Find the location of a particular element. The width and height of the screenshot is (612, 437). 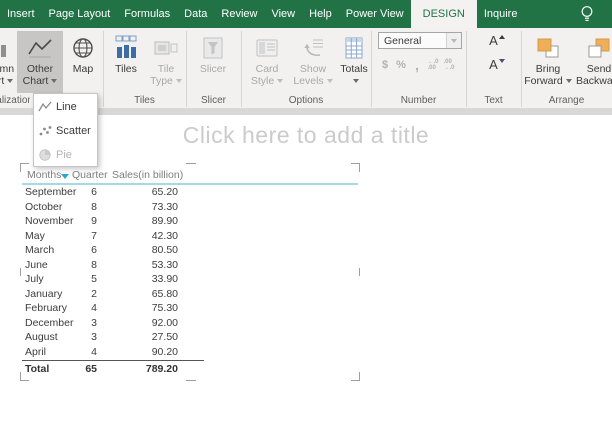

tab-view: View is located at coordinates (283, 14).